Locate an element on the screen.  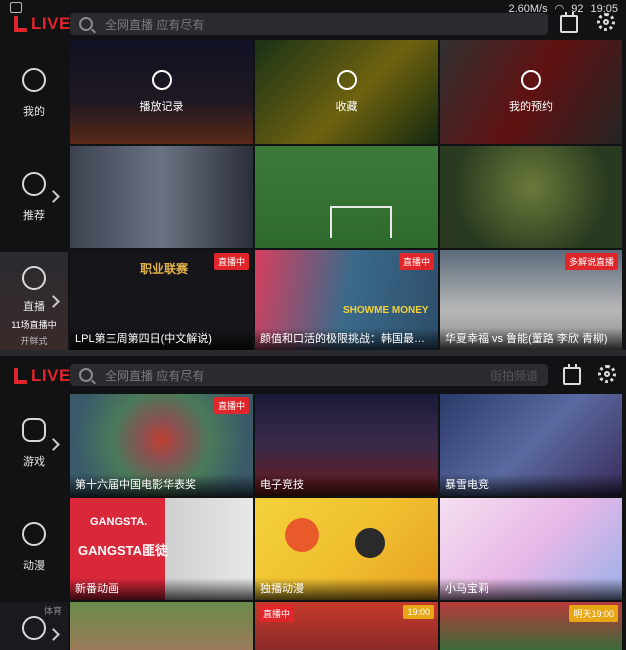
category-tile: GANGSTA. GANGSTA匪徒 新番动画 is located at coordinates (161, 549).